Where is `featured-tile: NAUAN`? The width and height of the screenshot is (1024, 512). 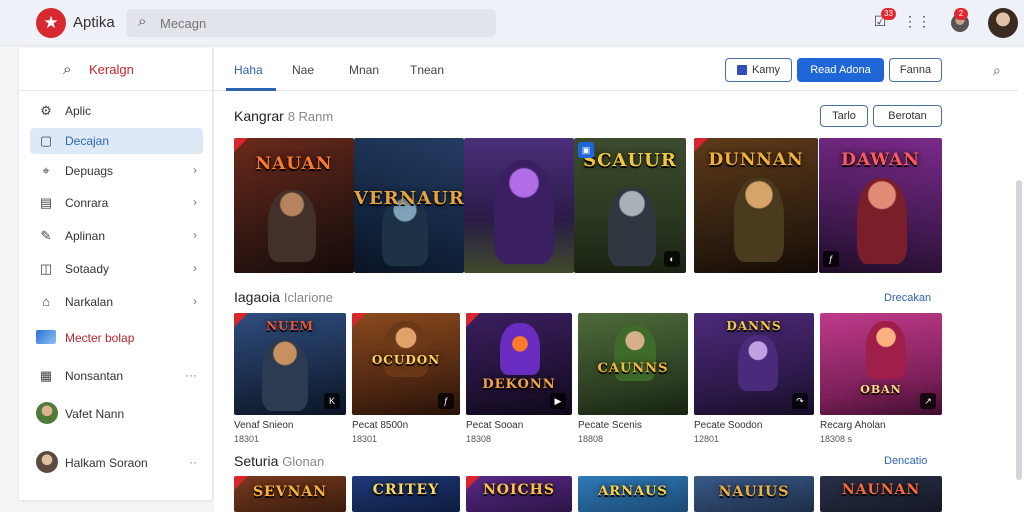
featured-tile: NAUAN is located at coordinates (294, 205).